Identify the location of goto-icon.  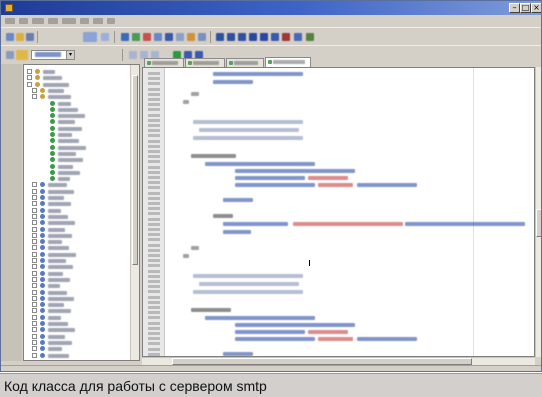
(298, 37).